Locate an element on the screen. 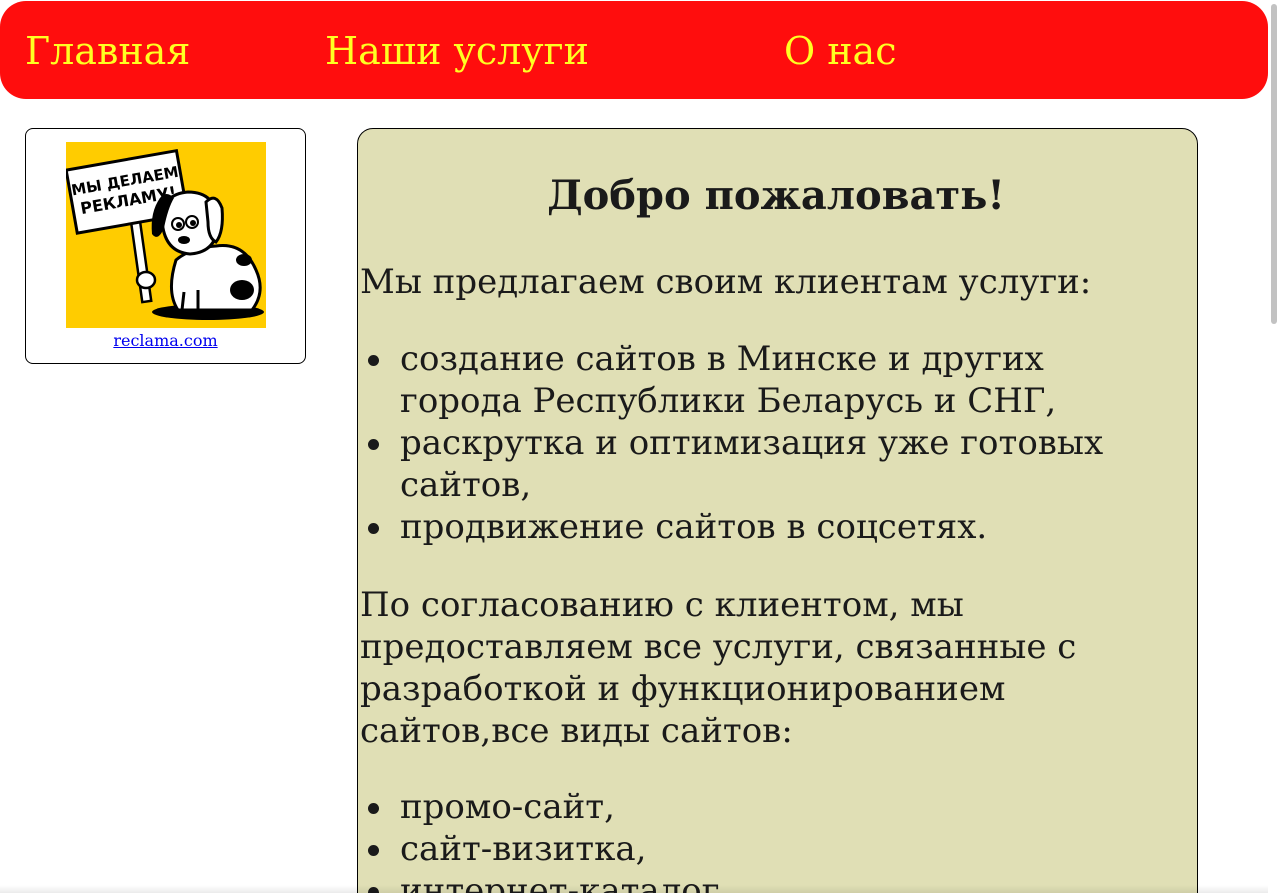 The height and width of the screenshot is (893, 1280). ad-banner: МЫ ДЕЛАЕМ РЕКЛАМУ! reclama.com is located at coordinates (165, 246).